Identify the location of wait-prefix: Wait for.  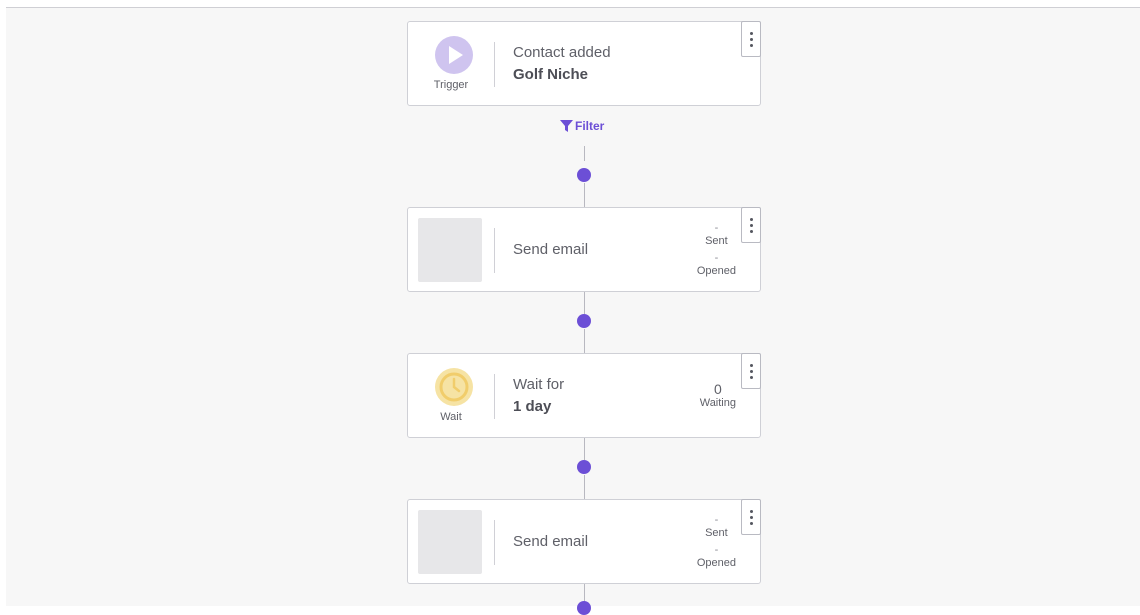
(539, 384).